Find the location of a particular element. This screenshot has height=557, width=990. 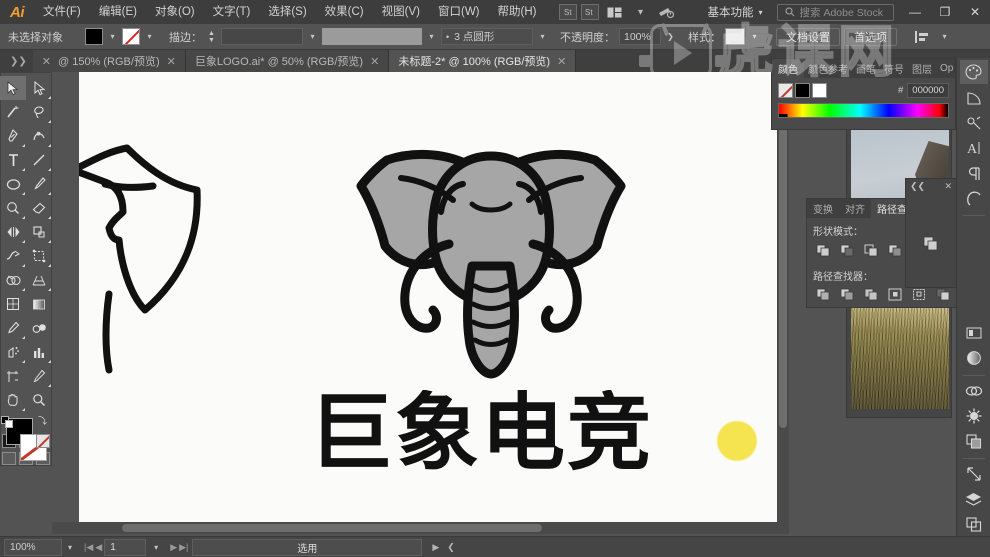

canvas-vertical-scrollbar is located at coordinates (783, 303).